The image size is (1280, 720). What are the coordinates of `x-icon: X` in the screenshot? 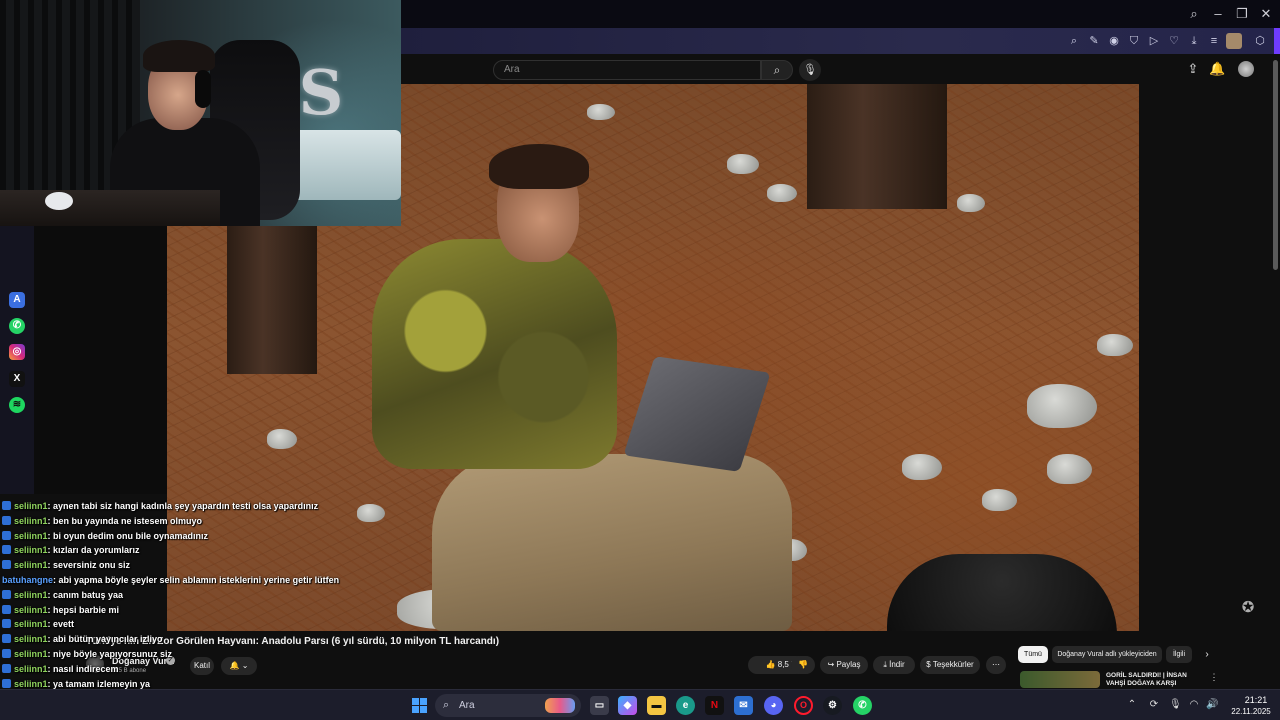 It's located at (17, 379).